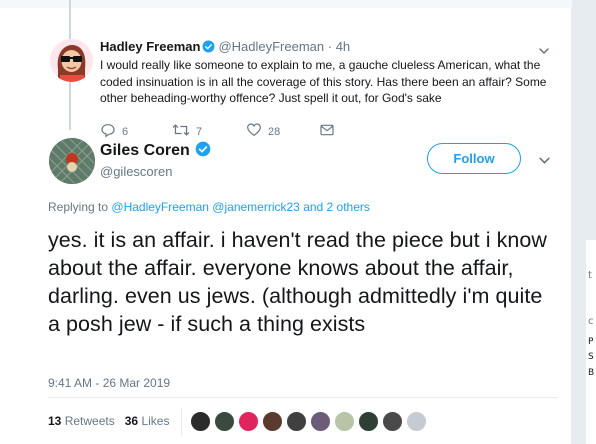 This screenshot has height=444, width=596. Describe the element at coordinates (155, 421) in the screenshot. I see `likes-label: Likes` at that location.